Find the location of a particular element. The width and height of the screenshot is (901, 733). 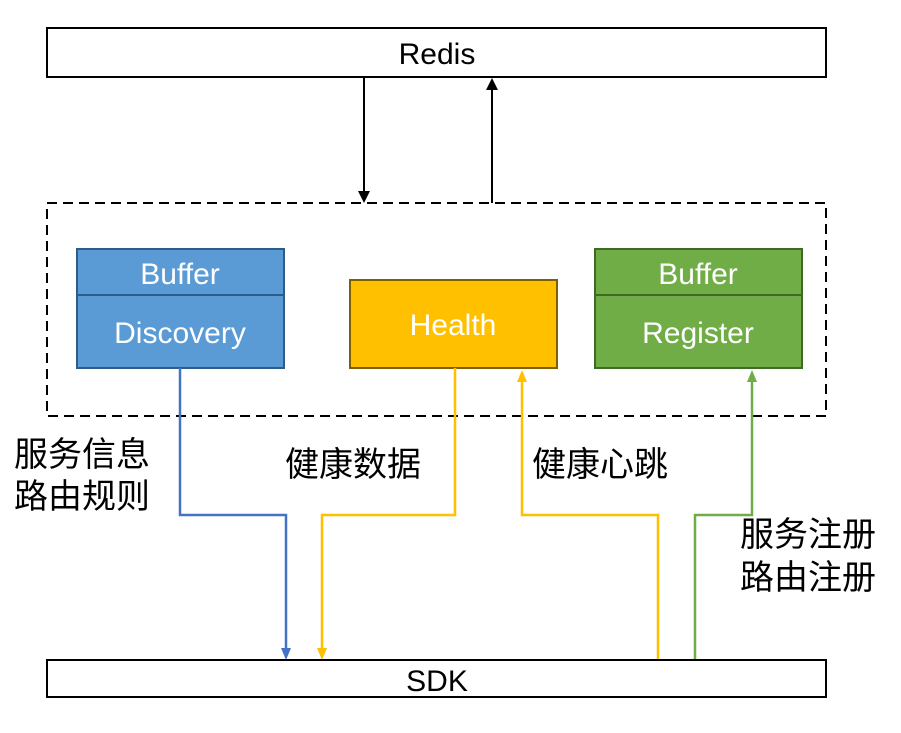

redis-box: Redis is located at coordinates (436, 52).